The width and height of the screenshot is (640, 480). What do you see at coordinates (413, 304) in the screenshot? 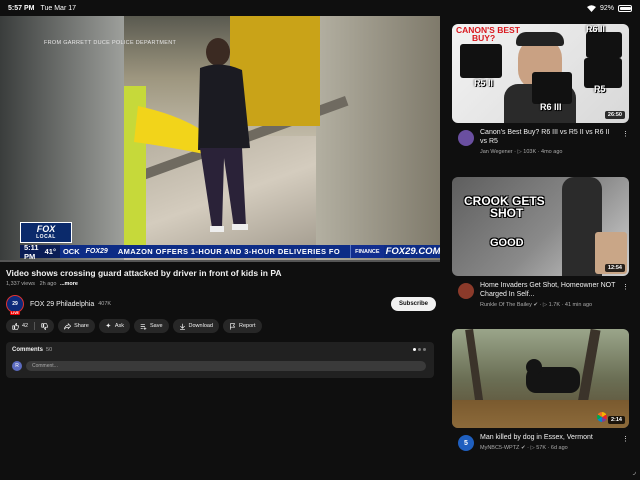
I see `subscribe-button: Subscribe` at bounding box center [413, 304].